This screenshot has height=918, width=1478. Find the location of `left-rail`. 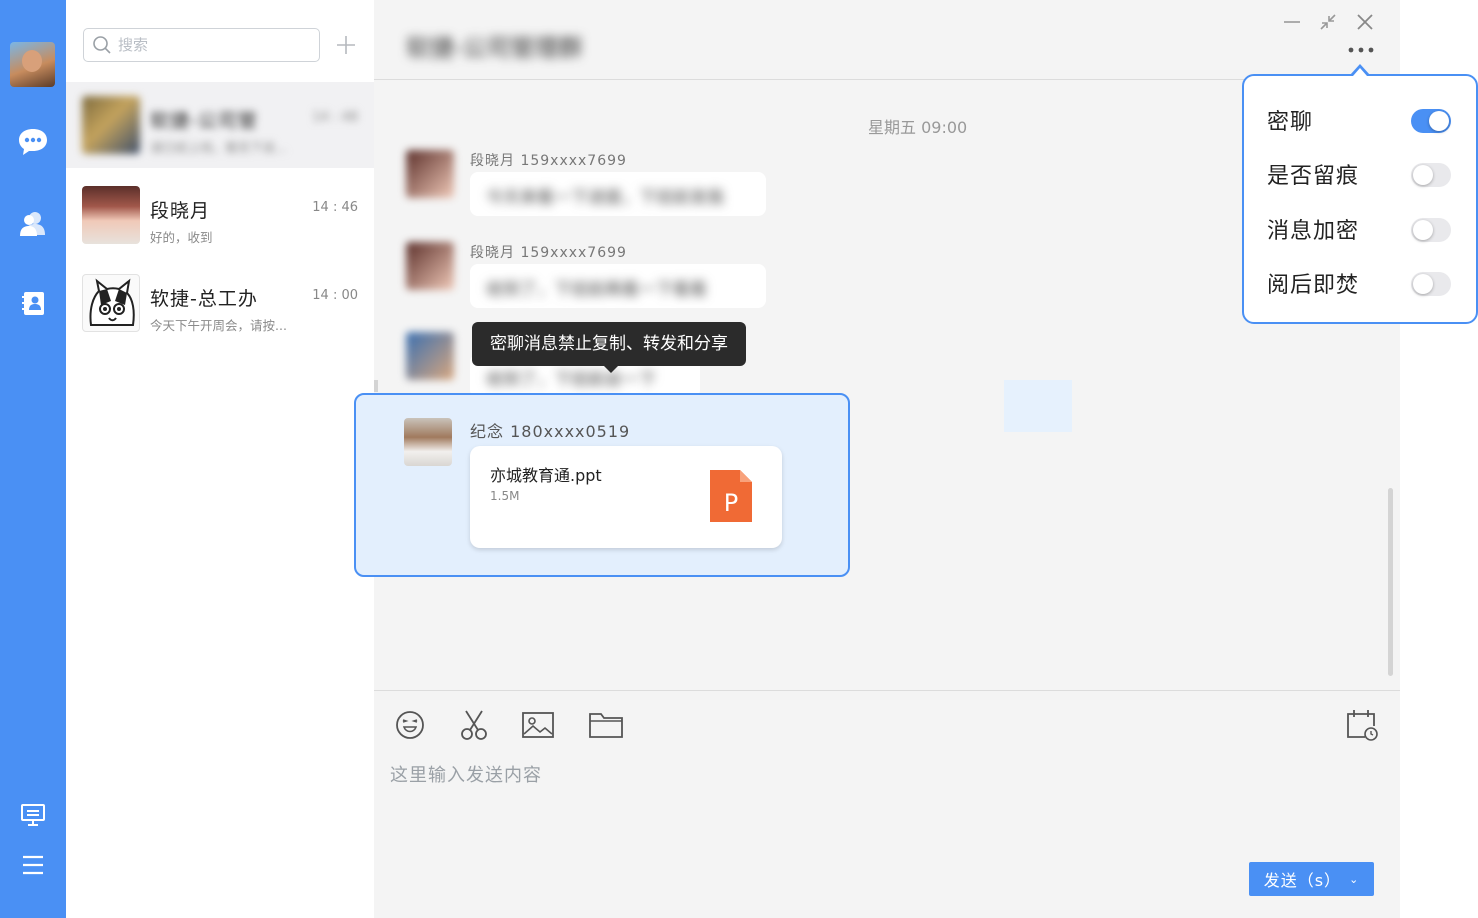

left-rail is located at coordinates (33, 459).